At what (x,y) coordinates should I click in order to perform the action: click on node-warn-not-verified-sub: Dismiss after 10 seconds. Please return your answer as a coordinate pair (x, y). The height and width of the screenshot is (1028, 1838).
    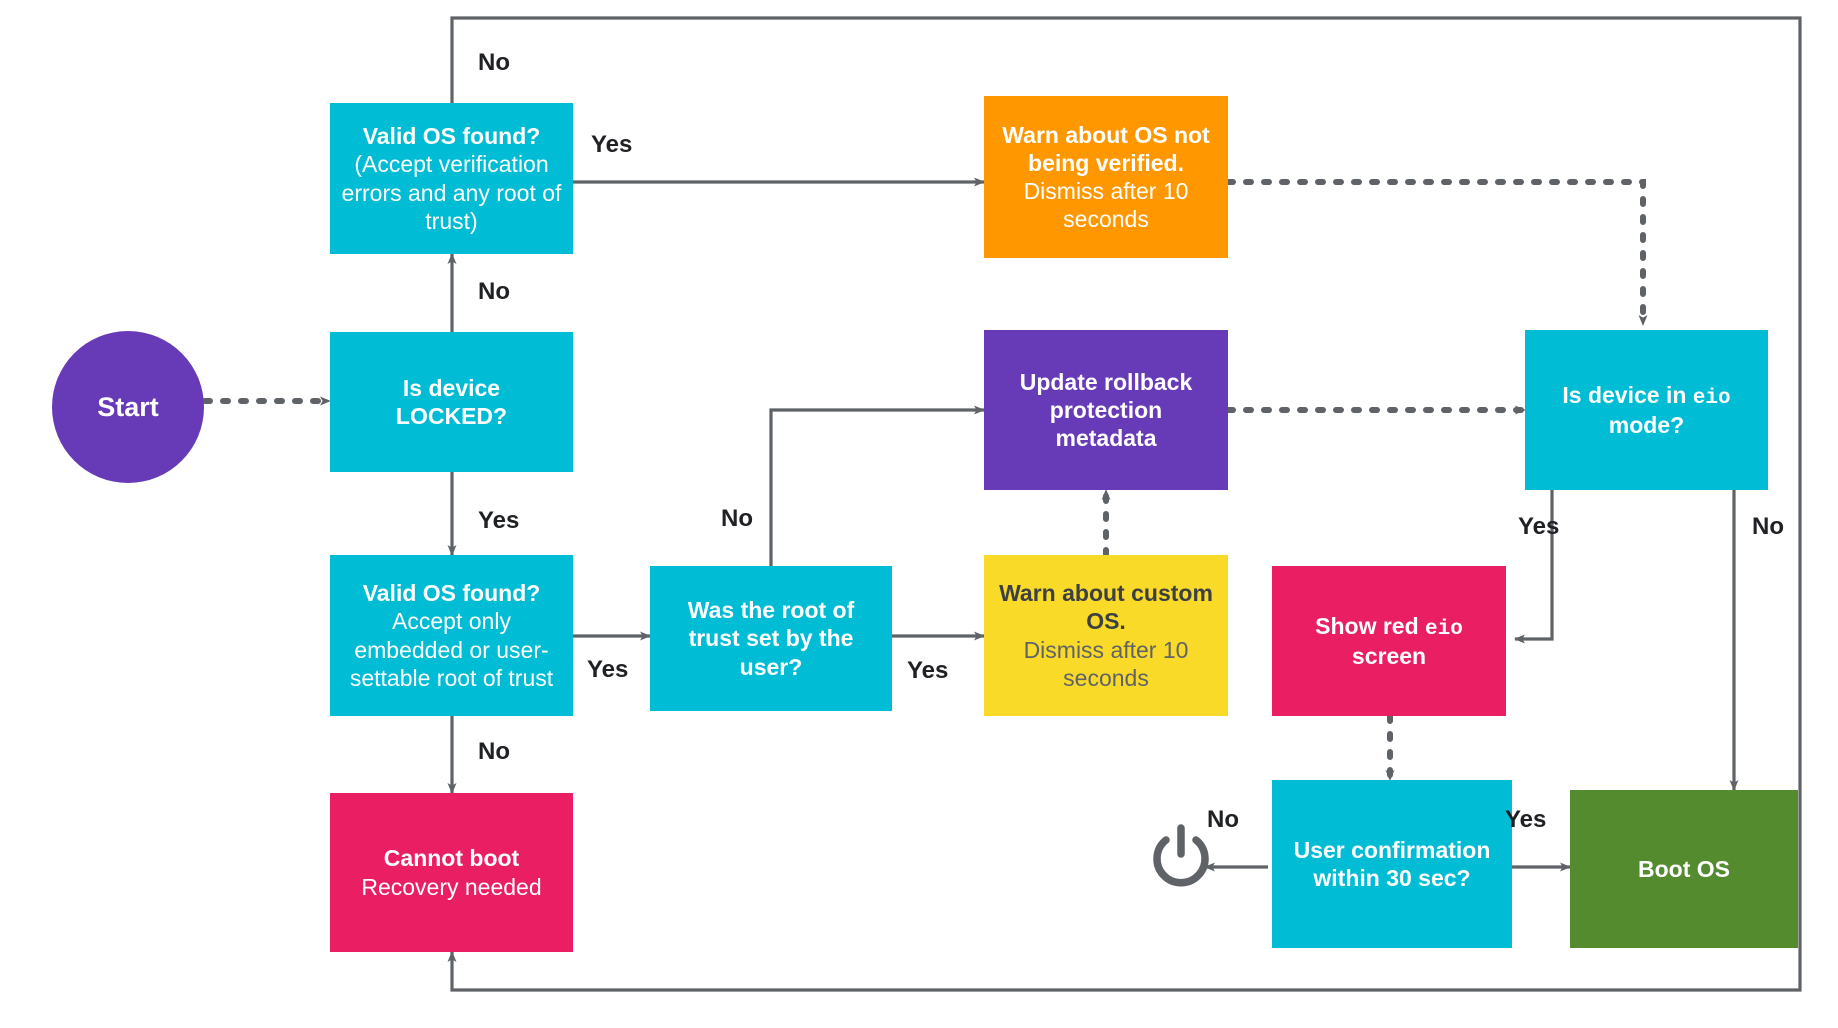
    Looking at the image, I should click on (1106, 205).